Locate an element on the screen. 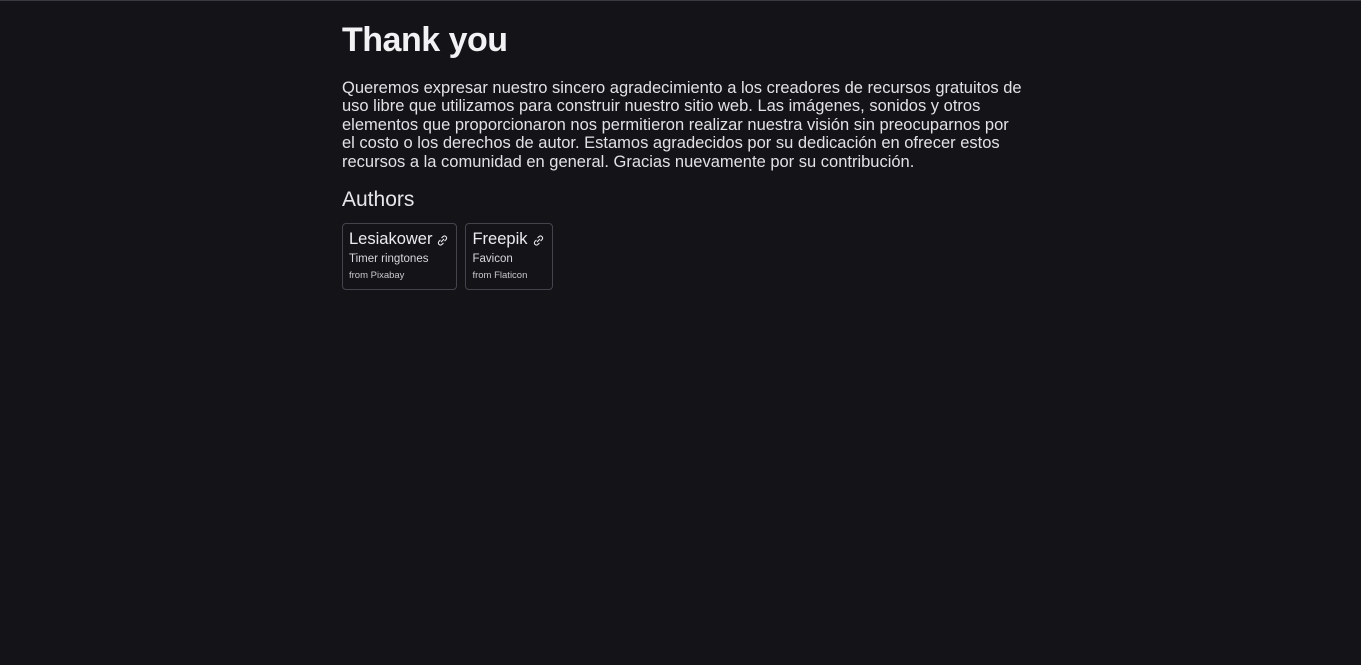 This screenshot has width=1361, height=665. authors-heading: Authors is located at coordinates (378, 200).